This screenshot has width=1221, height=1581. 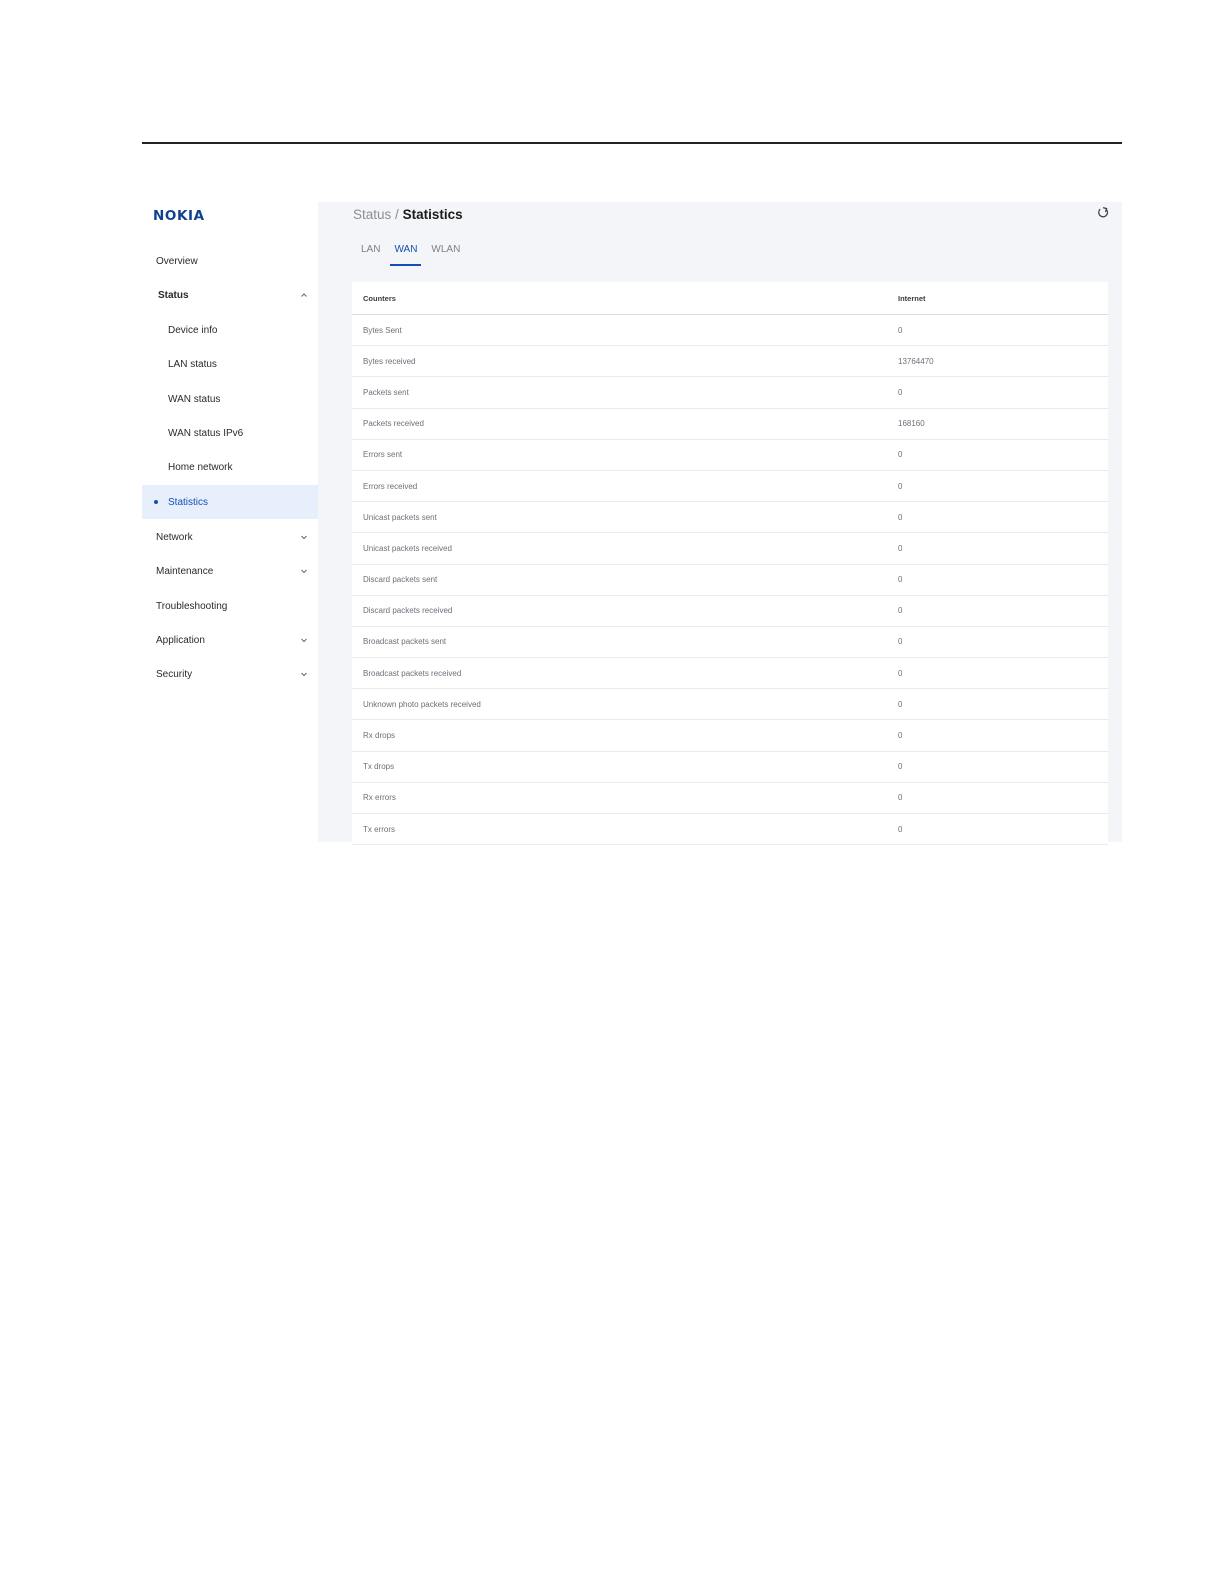 What do you see at coordinates (730, 487) in the screenshot?
I see `table-row: Errors received 0` at bounding box center [730, 487].